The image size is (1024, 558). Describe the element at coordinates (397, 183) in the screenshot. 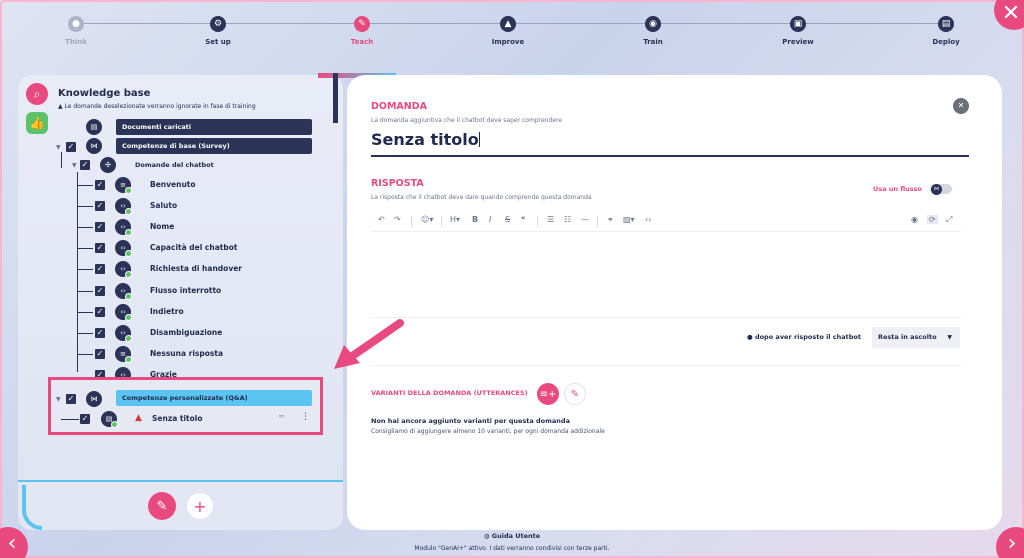

I see `answer-heading: RISPOSTA` at that location.